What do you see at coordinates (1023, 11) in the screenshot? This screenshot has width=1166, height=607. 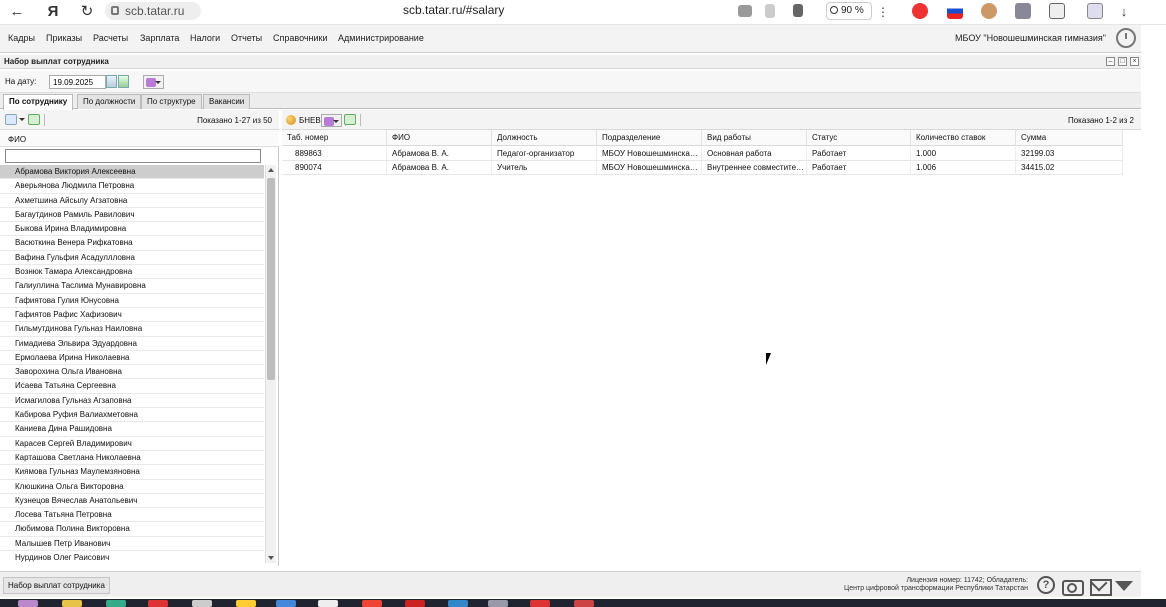 I see `shield-extension-icon` at bounding box center [1023, 11].